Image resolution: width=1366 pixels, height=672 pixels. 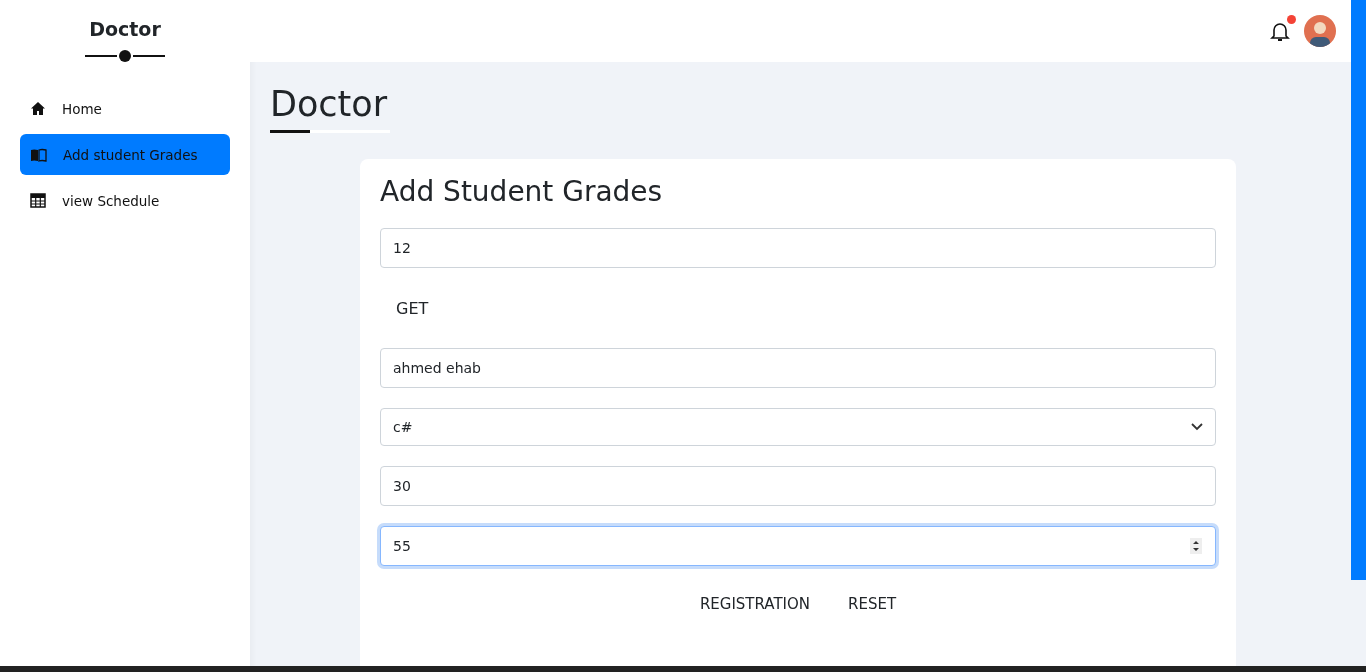 I want to click on input-field: 12, so click(x=798, y=248).